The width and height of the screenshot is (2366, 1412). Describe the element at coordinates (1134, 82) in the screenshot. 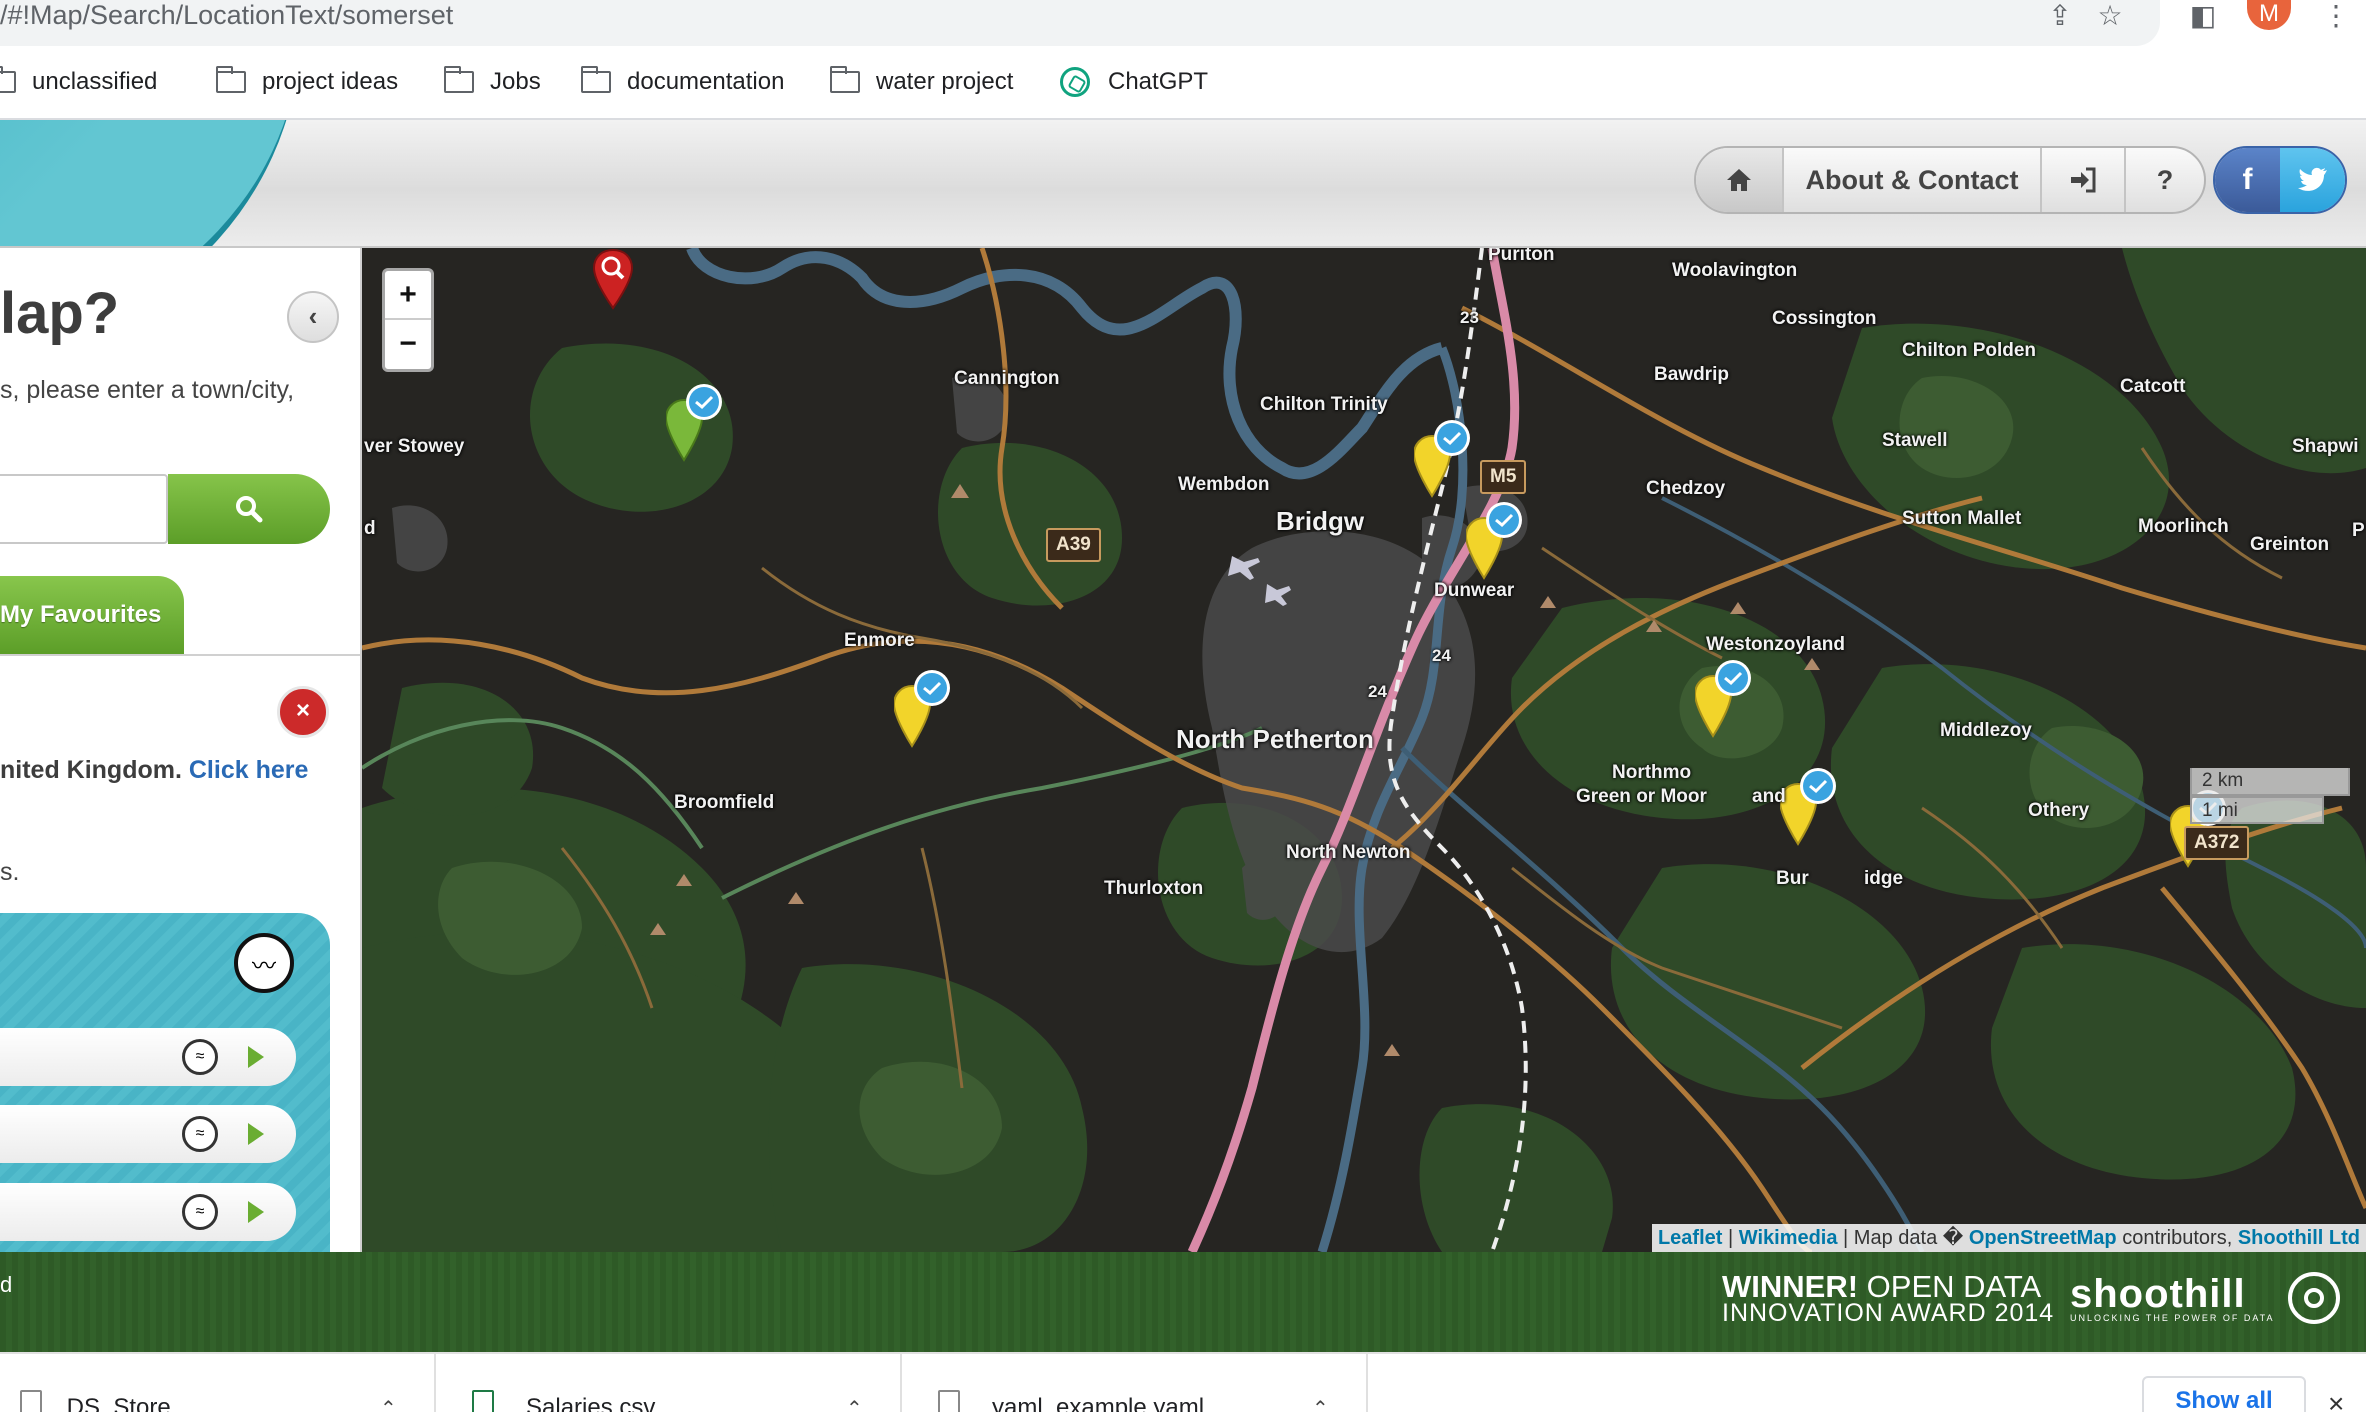

I see `bookmark-chatgpt: ChatGPT` at that location.